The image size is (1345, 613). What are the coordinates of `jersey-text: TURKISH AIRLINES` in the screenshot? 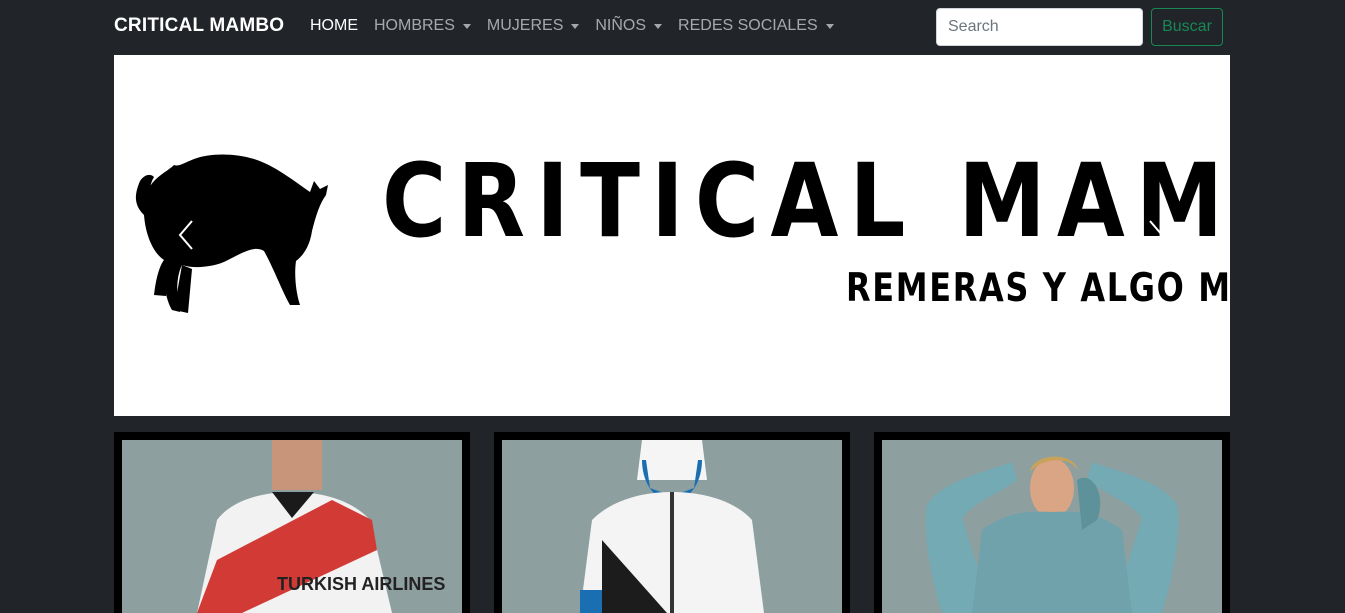 It's located at (361, 584).